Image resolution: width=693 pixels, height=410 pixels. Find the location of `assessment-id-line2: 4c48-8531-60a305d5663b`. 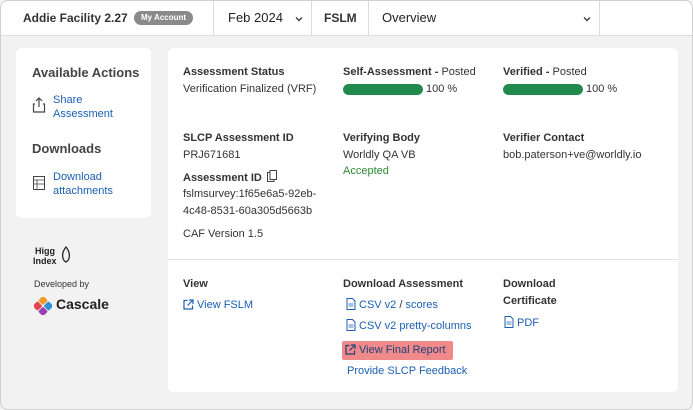

assessment-id-line2: 4c48-8531-60a305d5663b is located at coordinates (248, 211).